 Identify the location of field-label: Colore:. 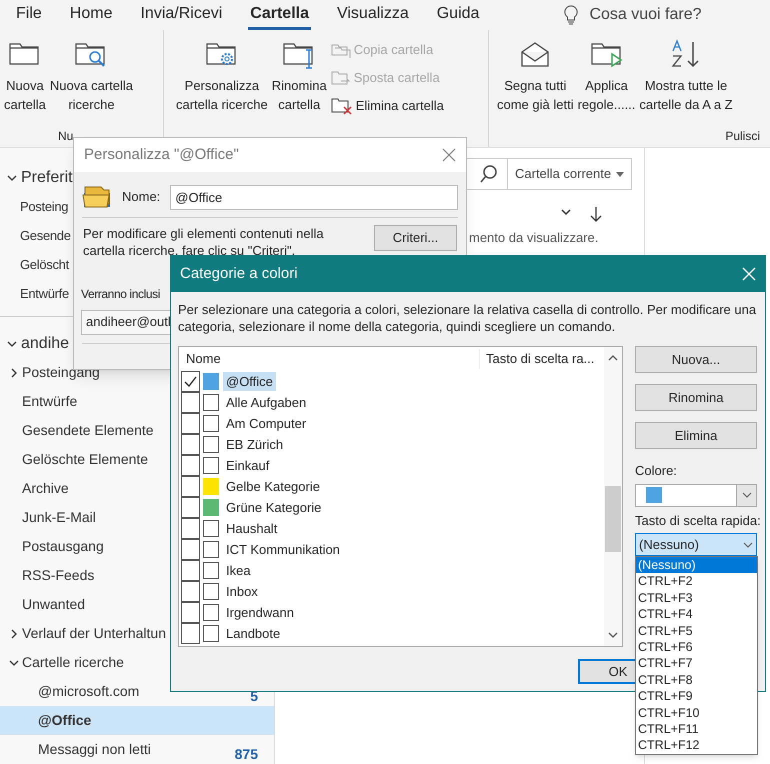
(656, 471).